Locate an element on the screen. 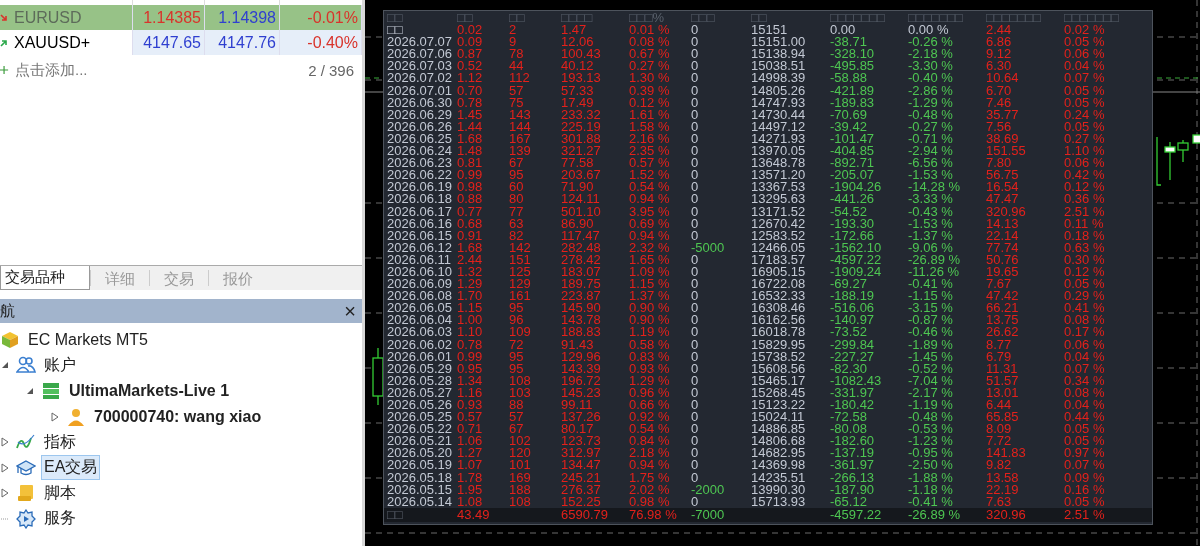  table-cell-text: 2026.06.29 is located at coordinates (420, 114).